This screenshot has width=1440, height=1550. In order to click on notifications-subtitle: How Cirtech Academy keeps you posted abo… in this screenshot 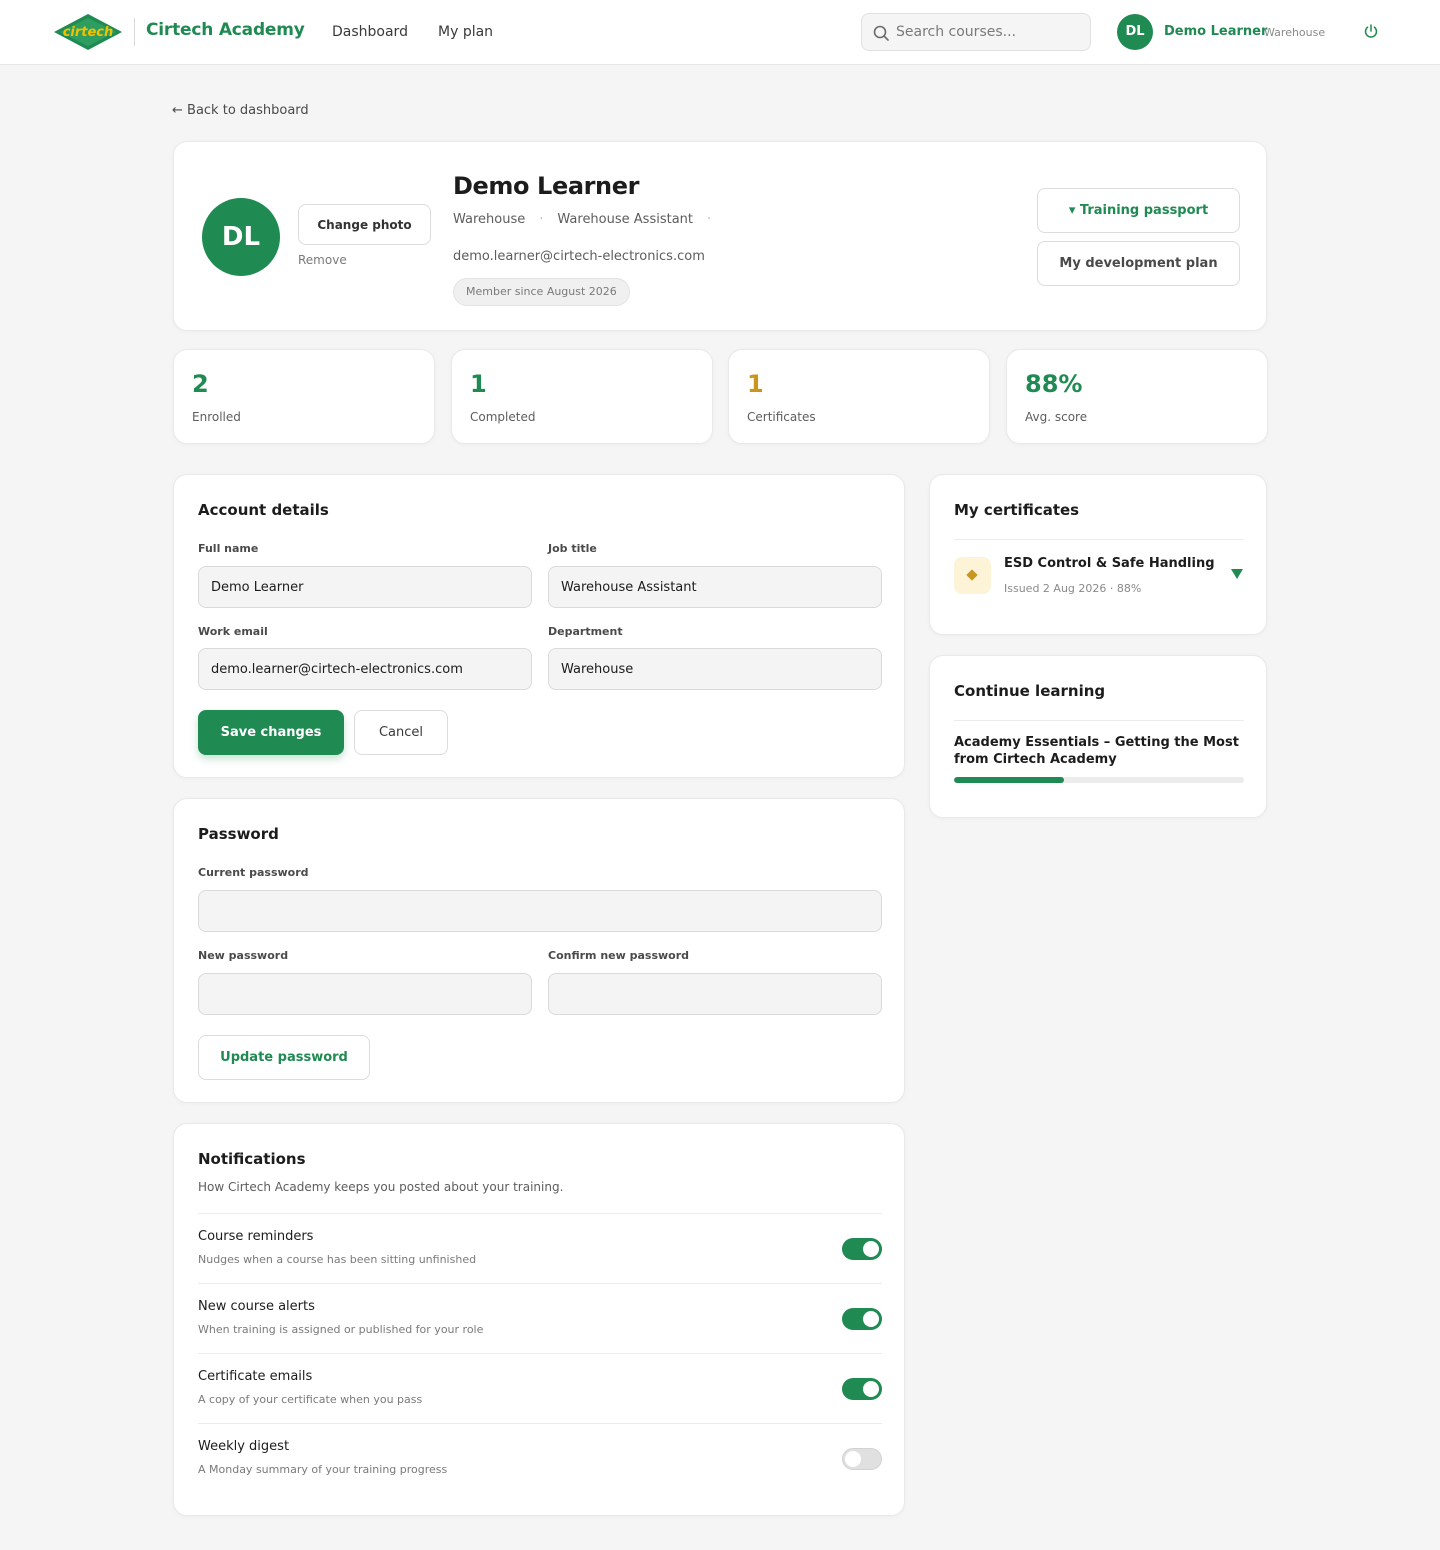, I will do `click(381, 1187)`.